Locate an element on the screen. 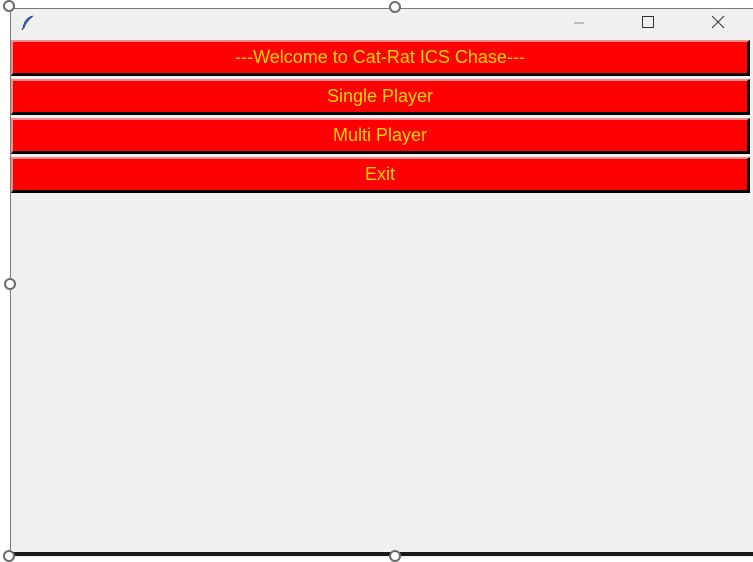 This screenshot has width=753, height=562. resize-handle-top-left is located at coordinates (9, 6).